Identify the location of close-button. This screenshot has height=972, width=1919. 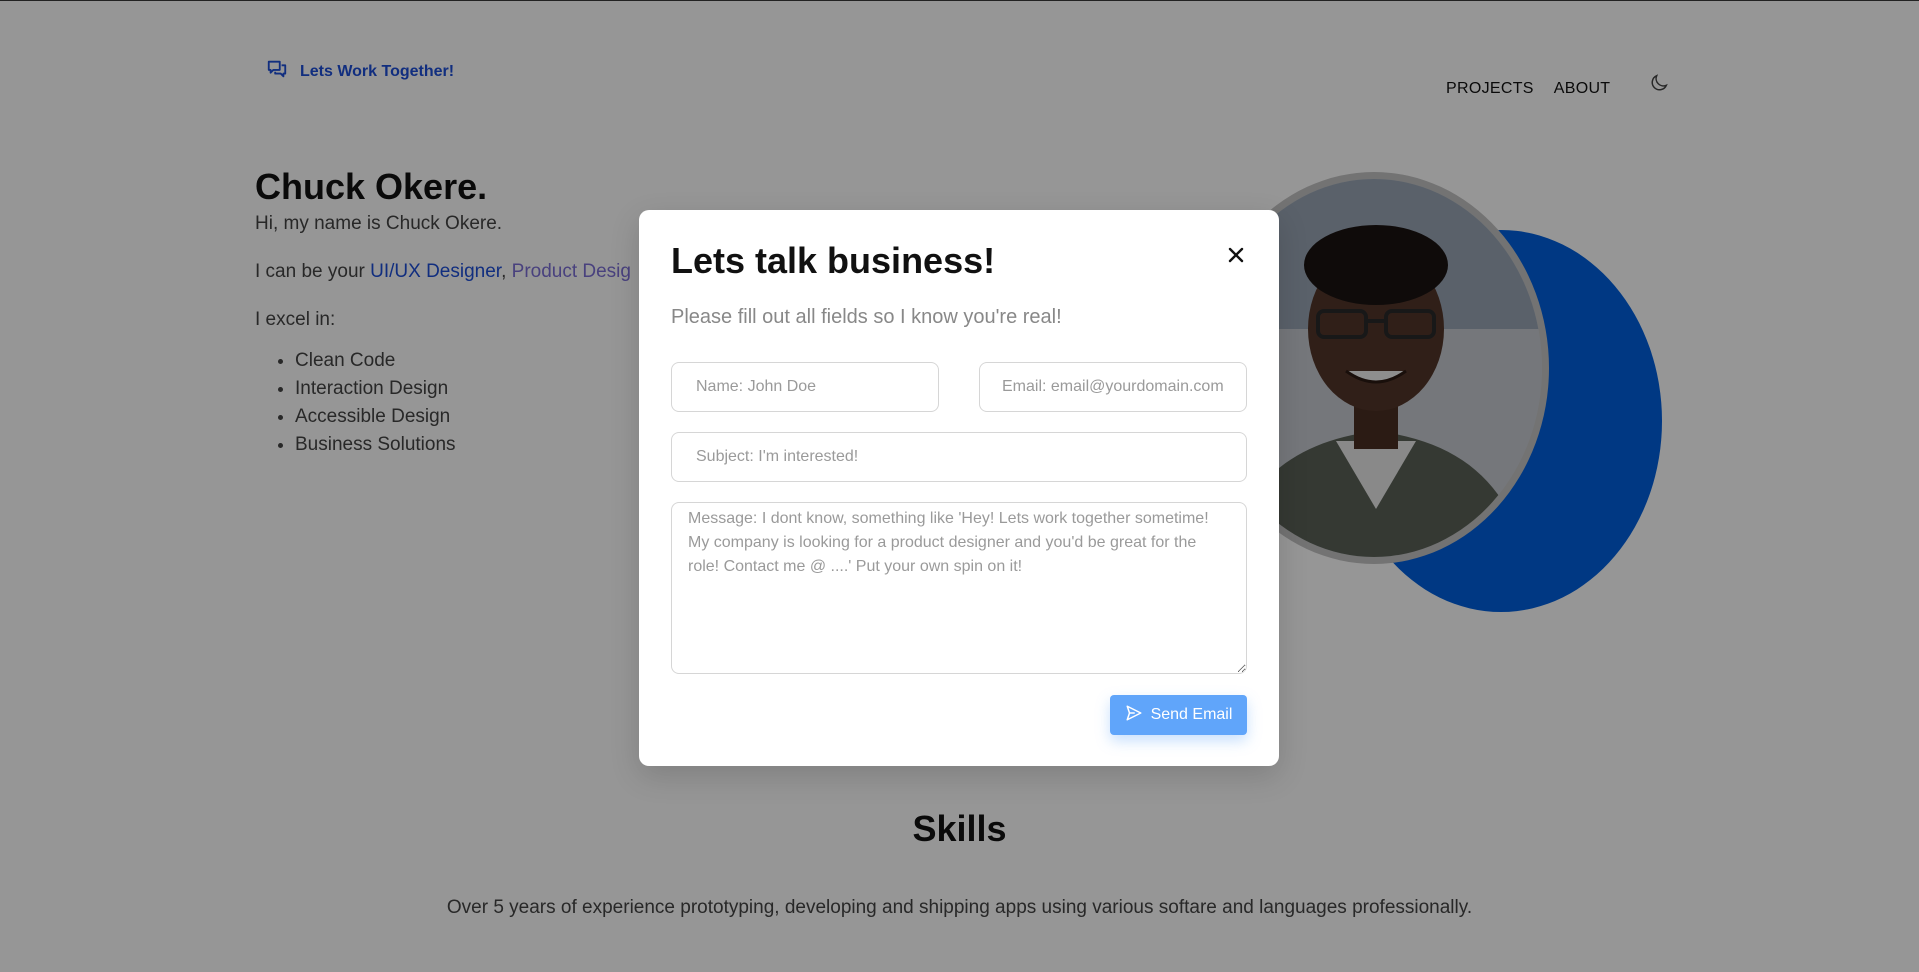
(1236, 255).